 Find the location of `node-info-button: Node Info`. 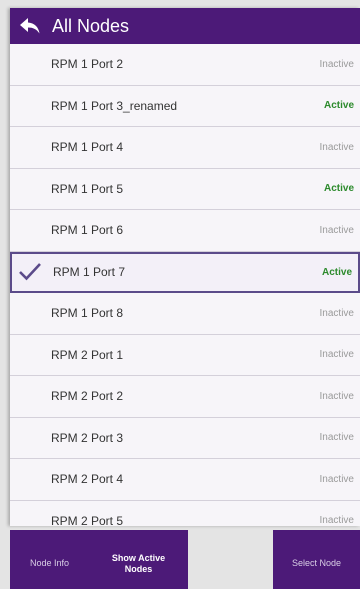

node-info-button: Node Info is located at coordinates (49, 559).